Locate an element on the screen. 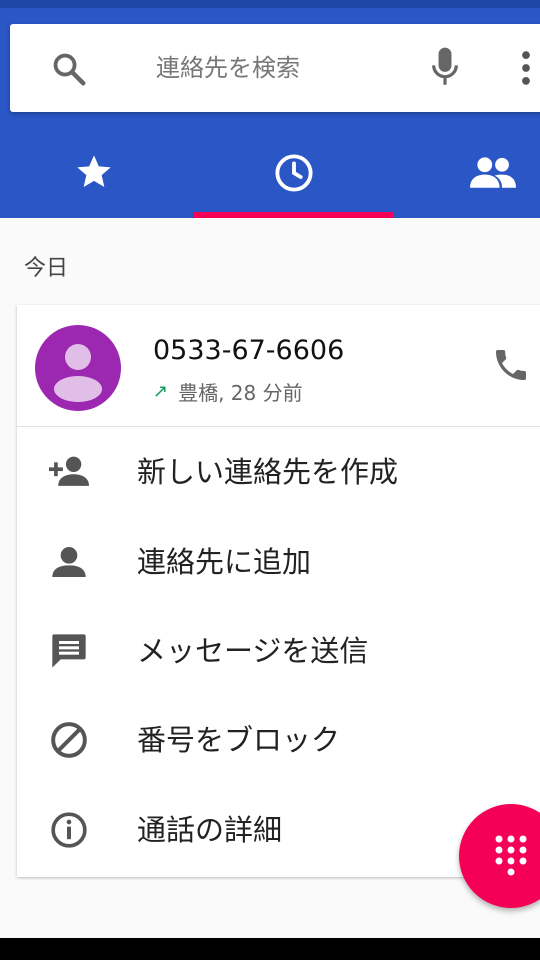 Image resolution: width=540 pixels, height=960 pixels. people-icon is located at coordinates (493, 172).